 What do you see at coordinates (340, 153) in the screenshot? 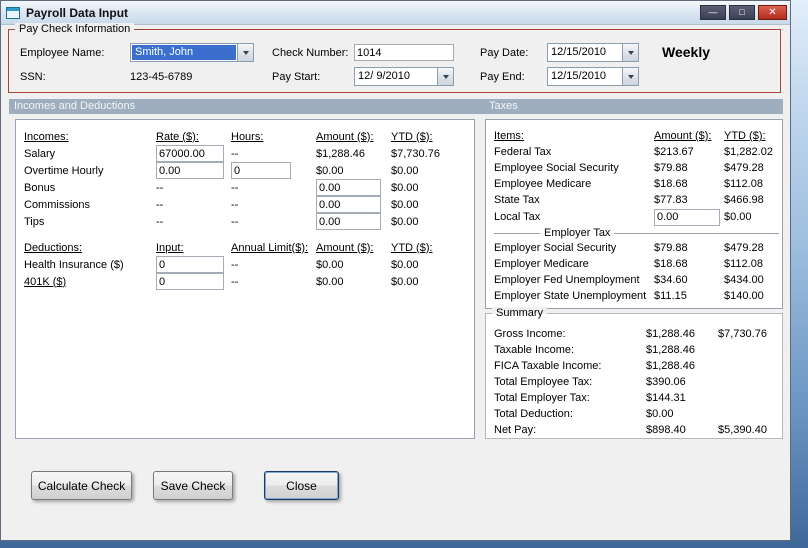
I see `salary-amount-value: $1,288.46` at bounding box center [340, 153].